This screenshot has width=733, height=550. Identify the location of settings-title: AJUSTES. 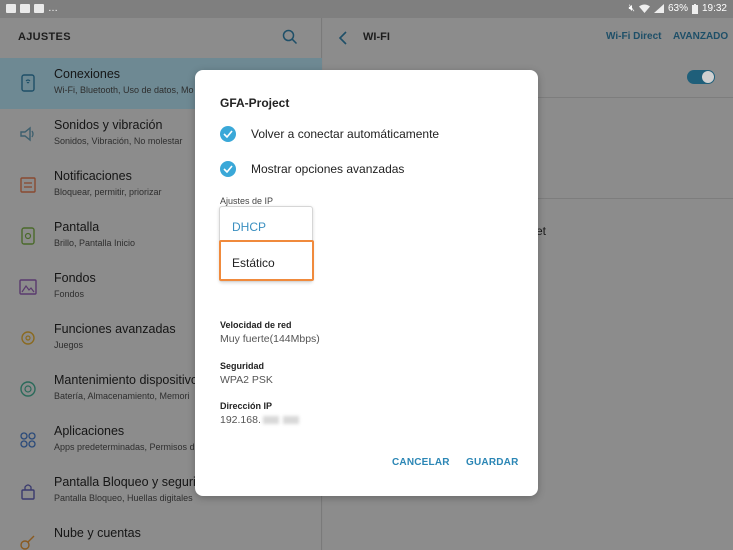
(44, 37).